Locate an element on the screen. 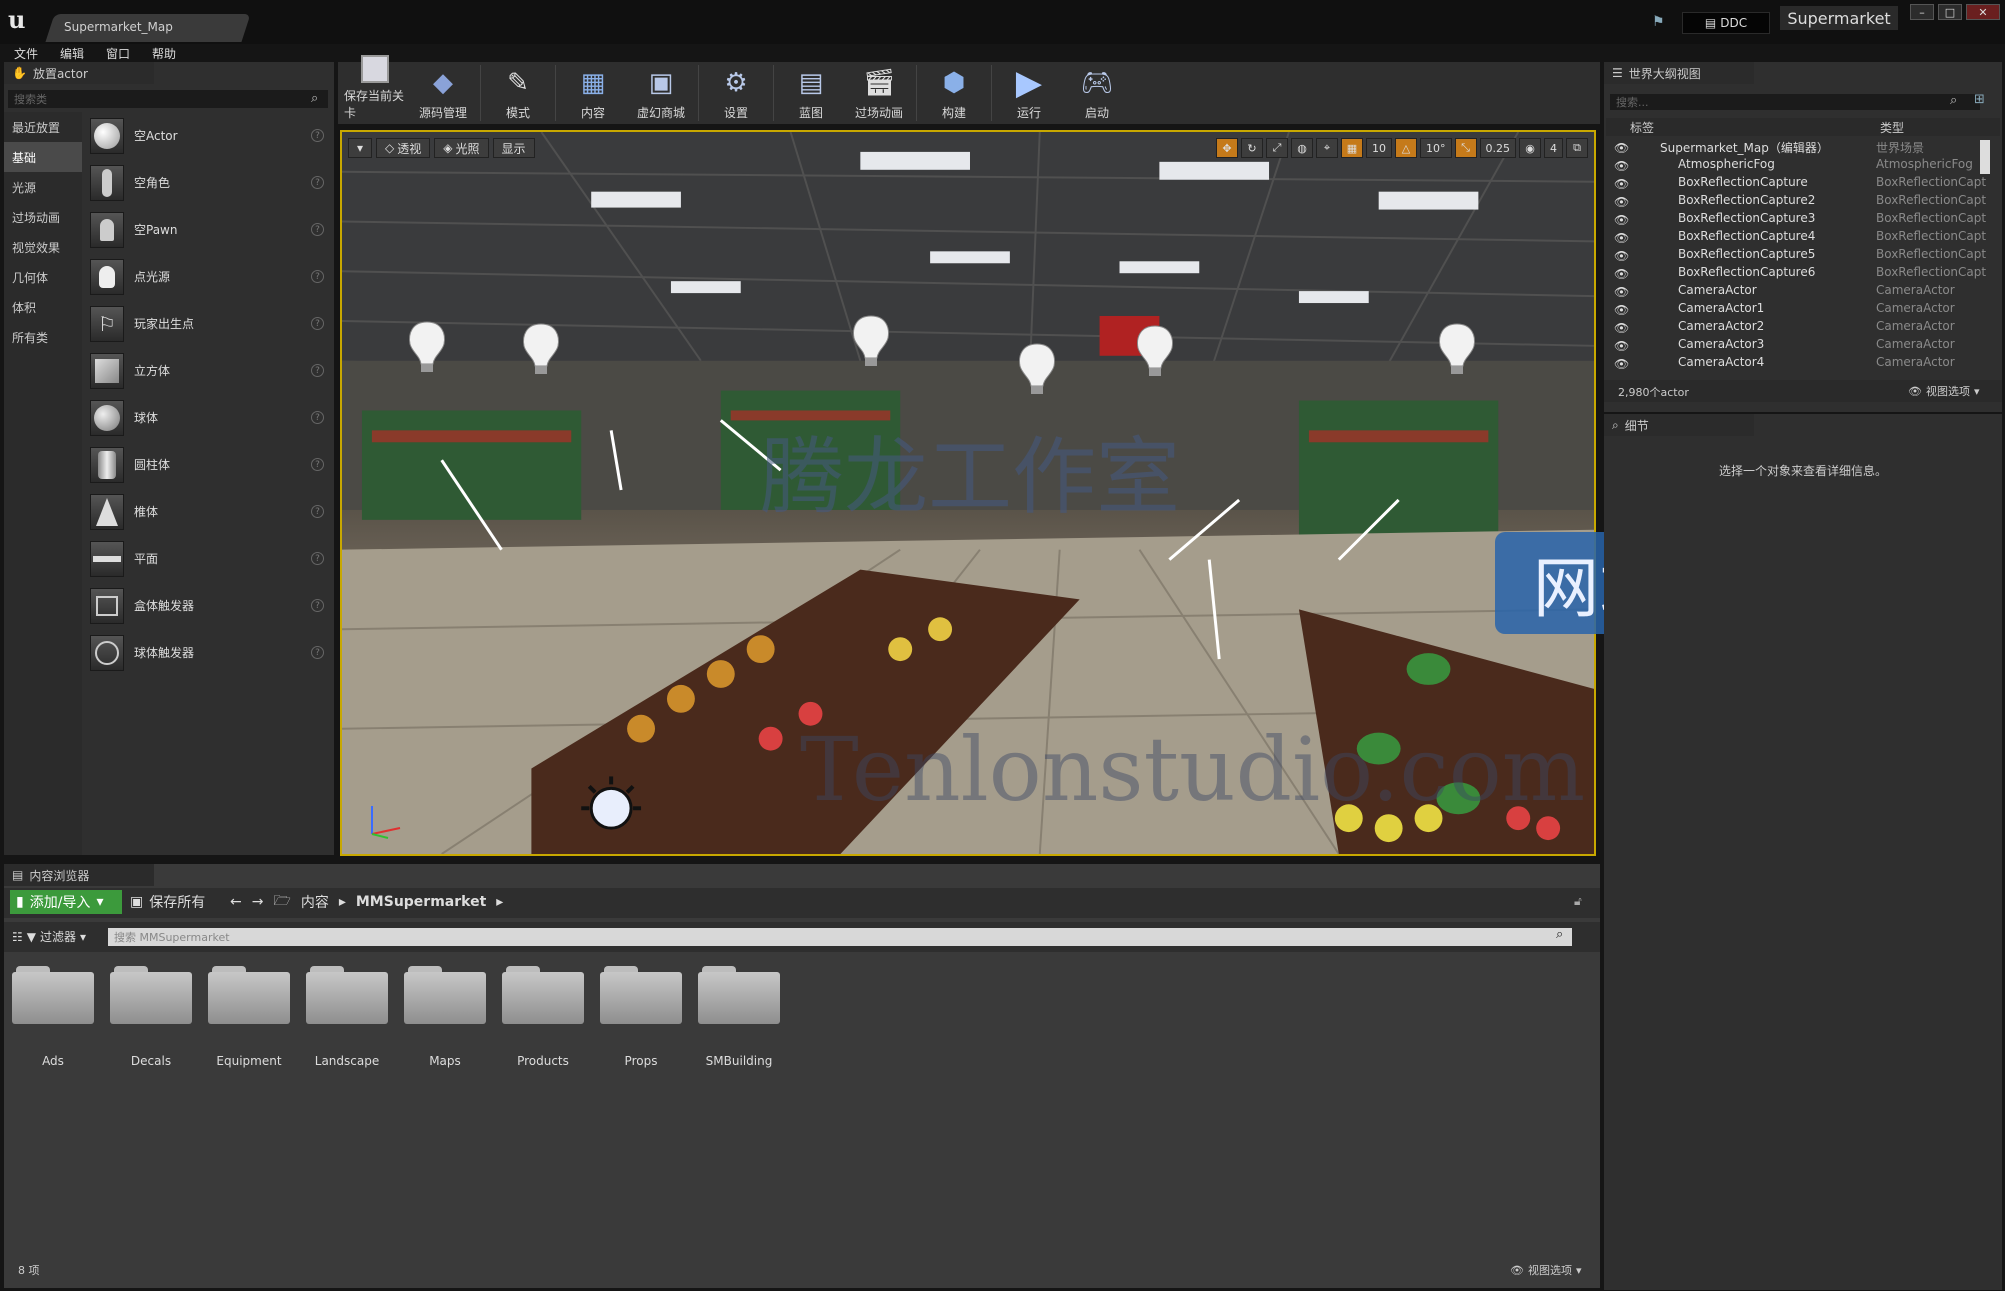 The width and height of the screenshot is (2005, 1291). show-button: 显示 is located at coordinates (513, 148).